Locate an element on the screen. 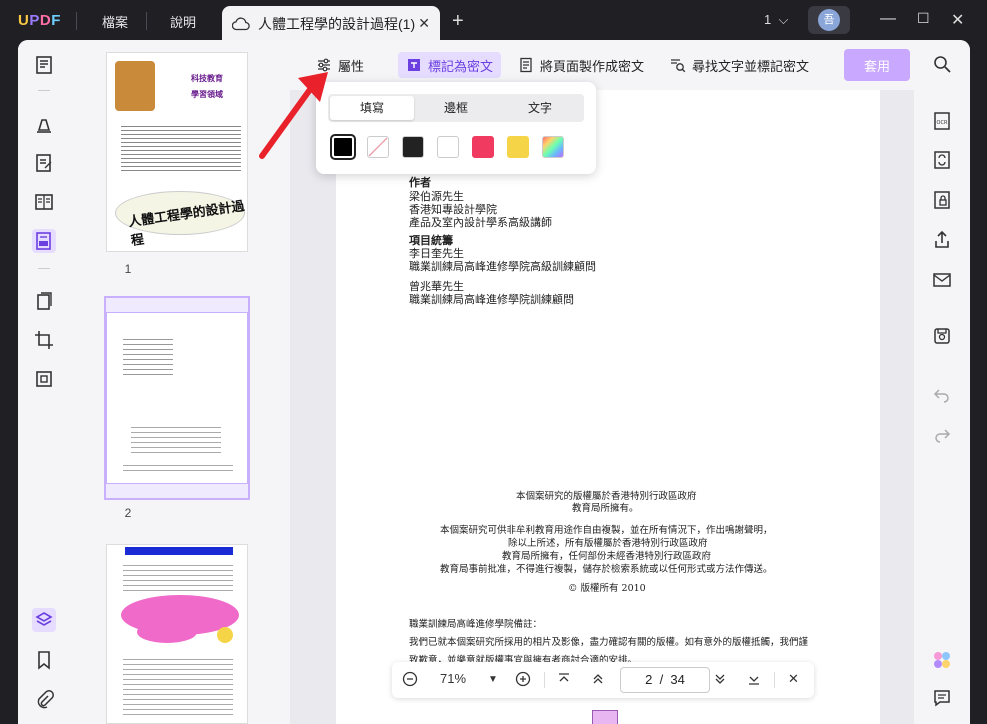  redact-pages-button: 將頁面製作成密文 is located at coordinates (581, 65).